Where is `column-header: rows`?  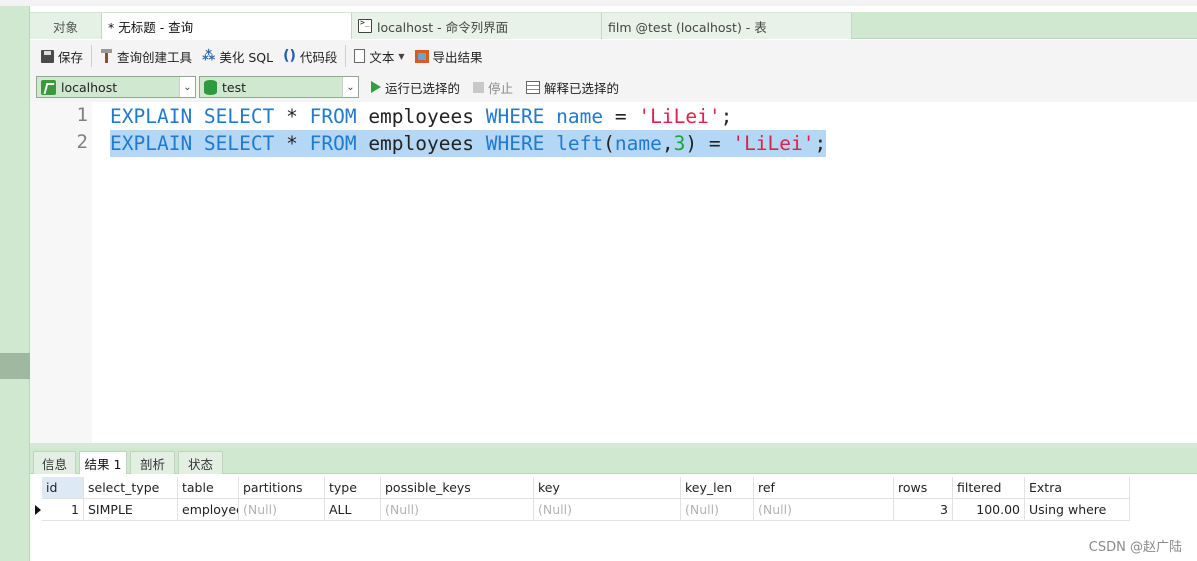 column-header: rows is located at coordinates (923, 488).